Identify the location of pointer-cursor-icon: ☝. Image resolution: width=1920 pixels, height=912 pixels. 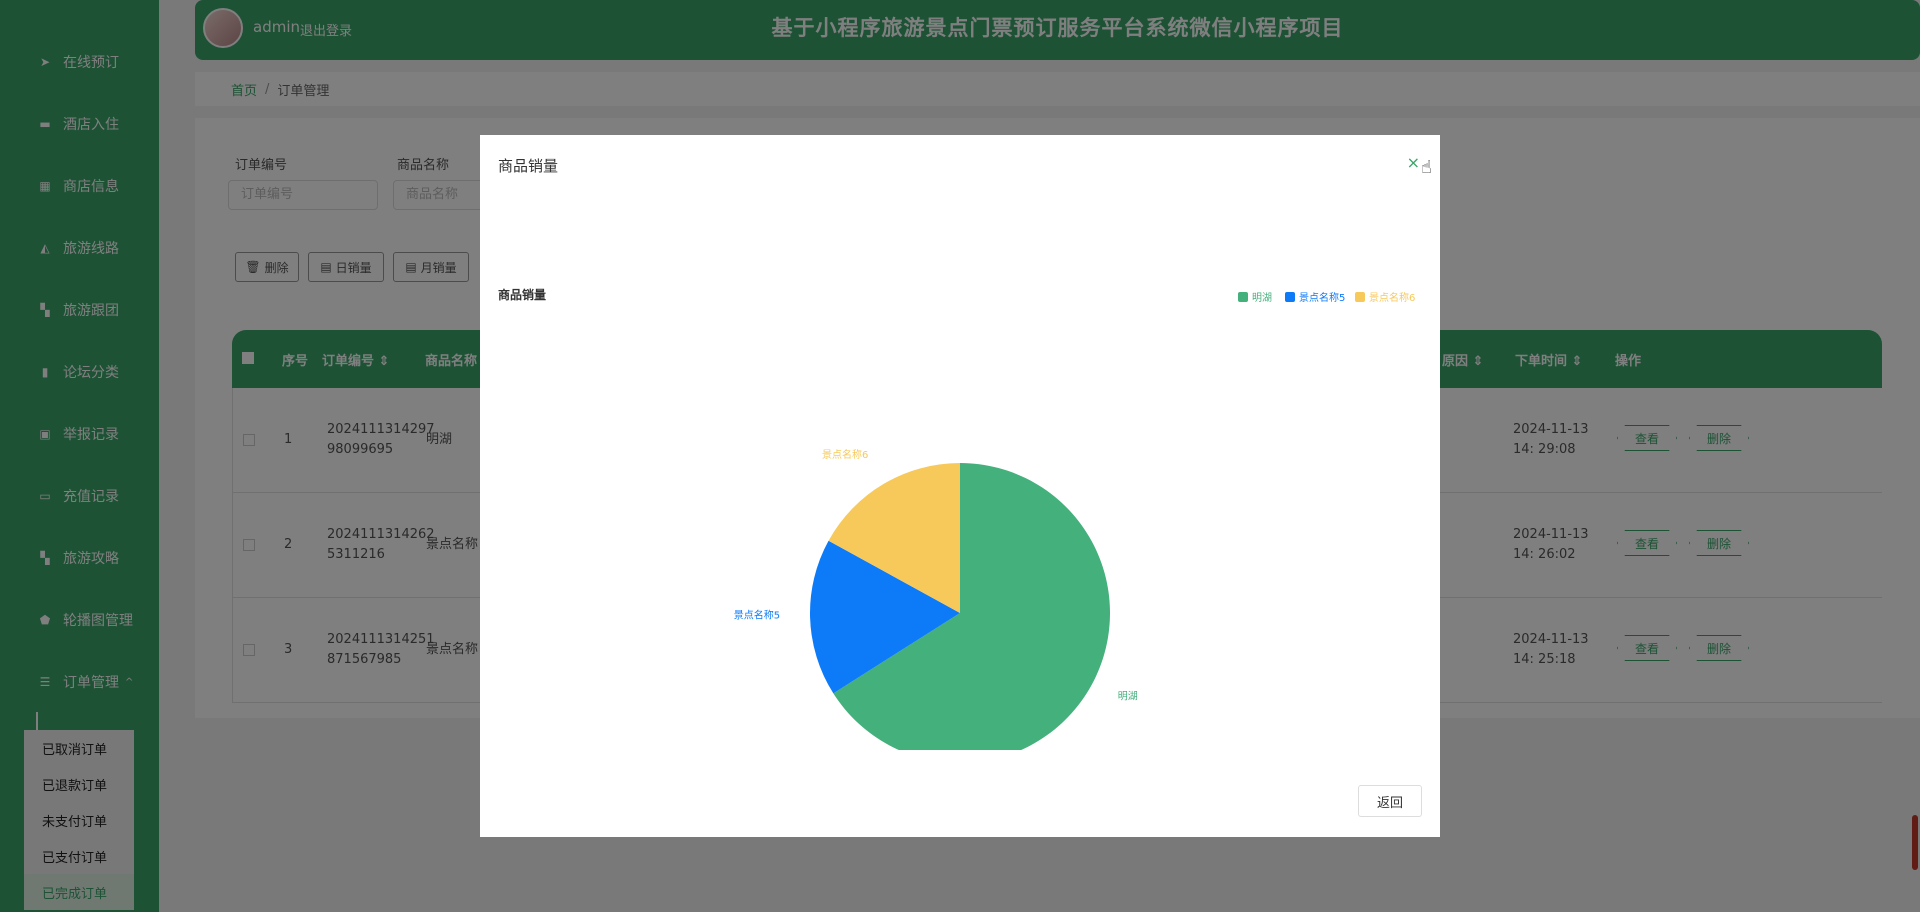
(1426, 167).